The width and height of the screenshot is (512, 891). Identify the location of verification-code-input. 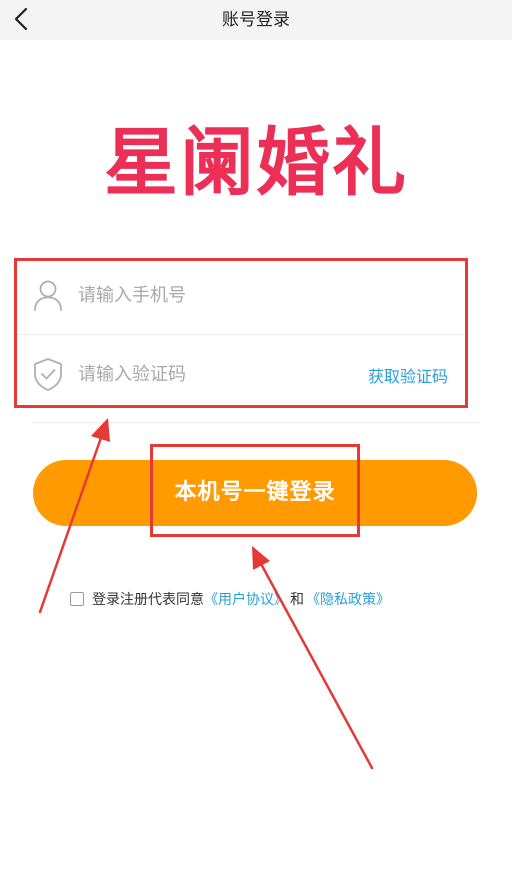
(208, 374).